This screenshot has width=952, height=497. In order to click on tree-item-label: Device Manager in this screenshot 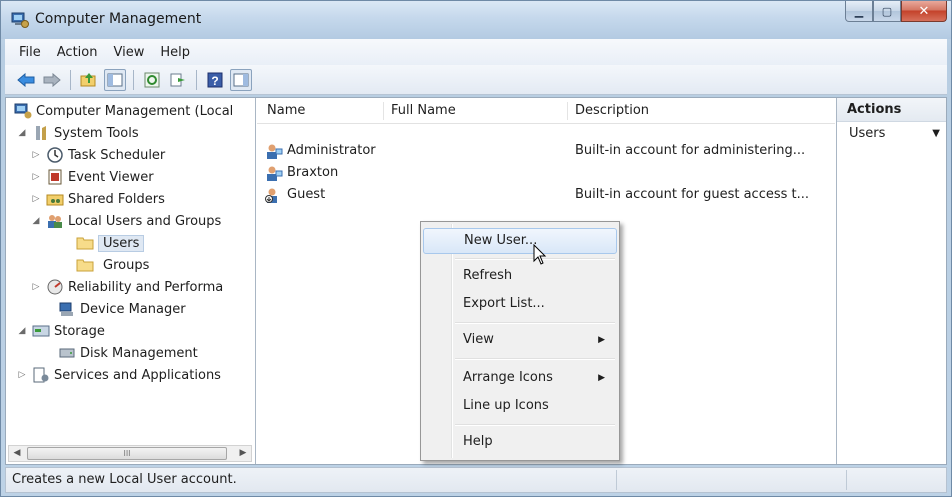, I will do `click(133, 309)`.